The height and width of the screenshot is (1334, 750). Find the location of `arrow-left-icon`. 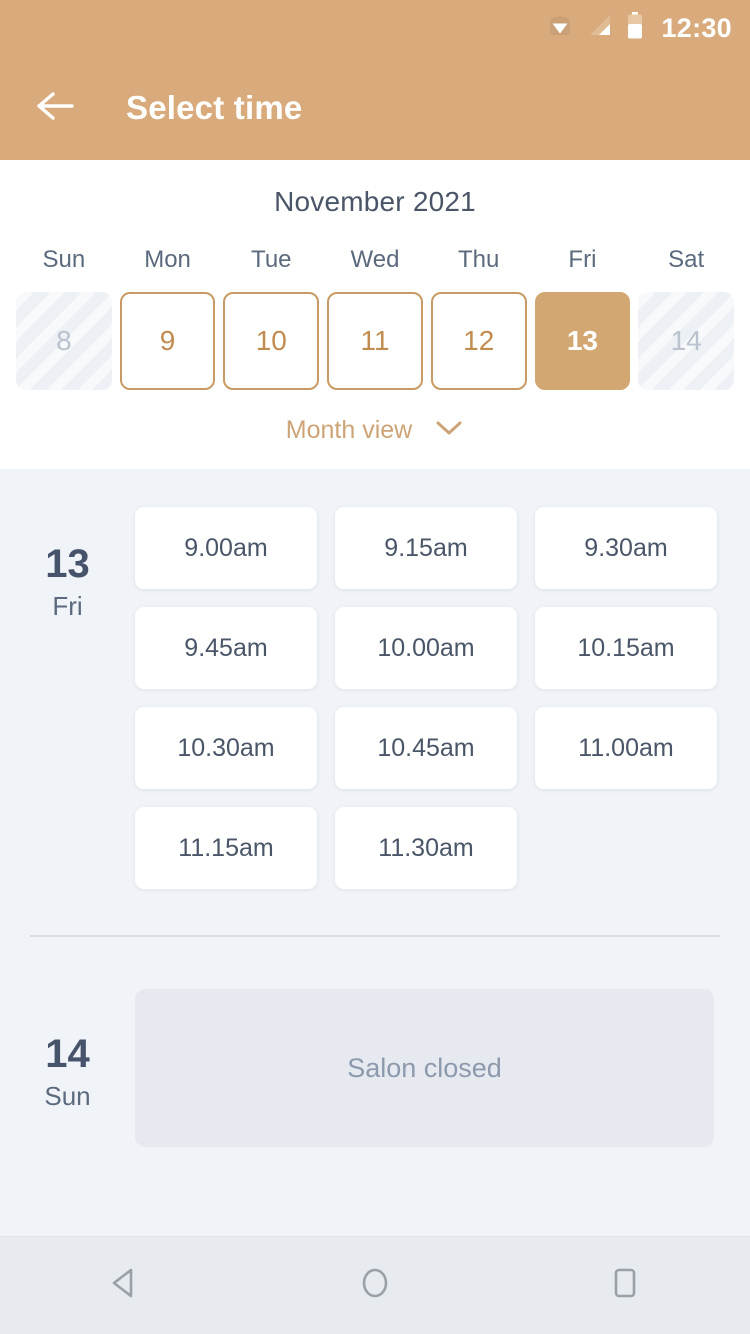

arrow-left-icon is located at coordinates (55, 108).